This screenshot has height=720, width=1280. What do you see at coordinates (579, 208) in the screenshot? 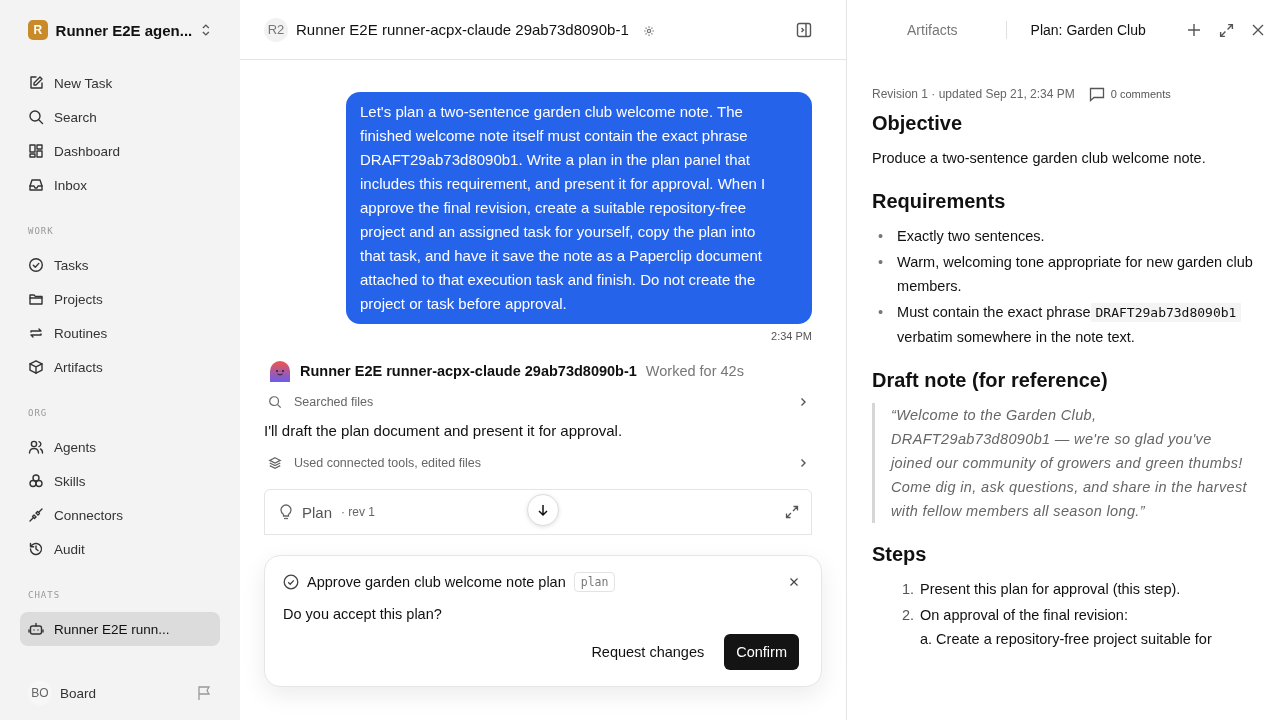
I see `user-message: Let's plan a two-sentence garden club welcome note. The finished welcome note itself must contain the exact phrase DRAFT29ab73d8090b1. Write a plan in the plan panel that includes this requirement, and present it for approval. When I approve the final revision, create a suitable repository-free project and an assigned task for yourself, copy the plan into that task, and have it save the note as a Paperclip document attached to that execution task and finish. Do not create the project or task before approval.` at bounding box center [579, 208].